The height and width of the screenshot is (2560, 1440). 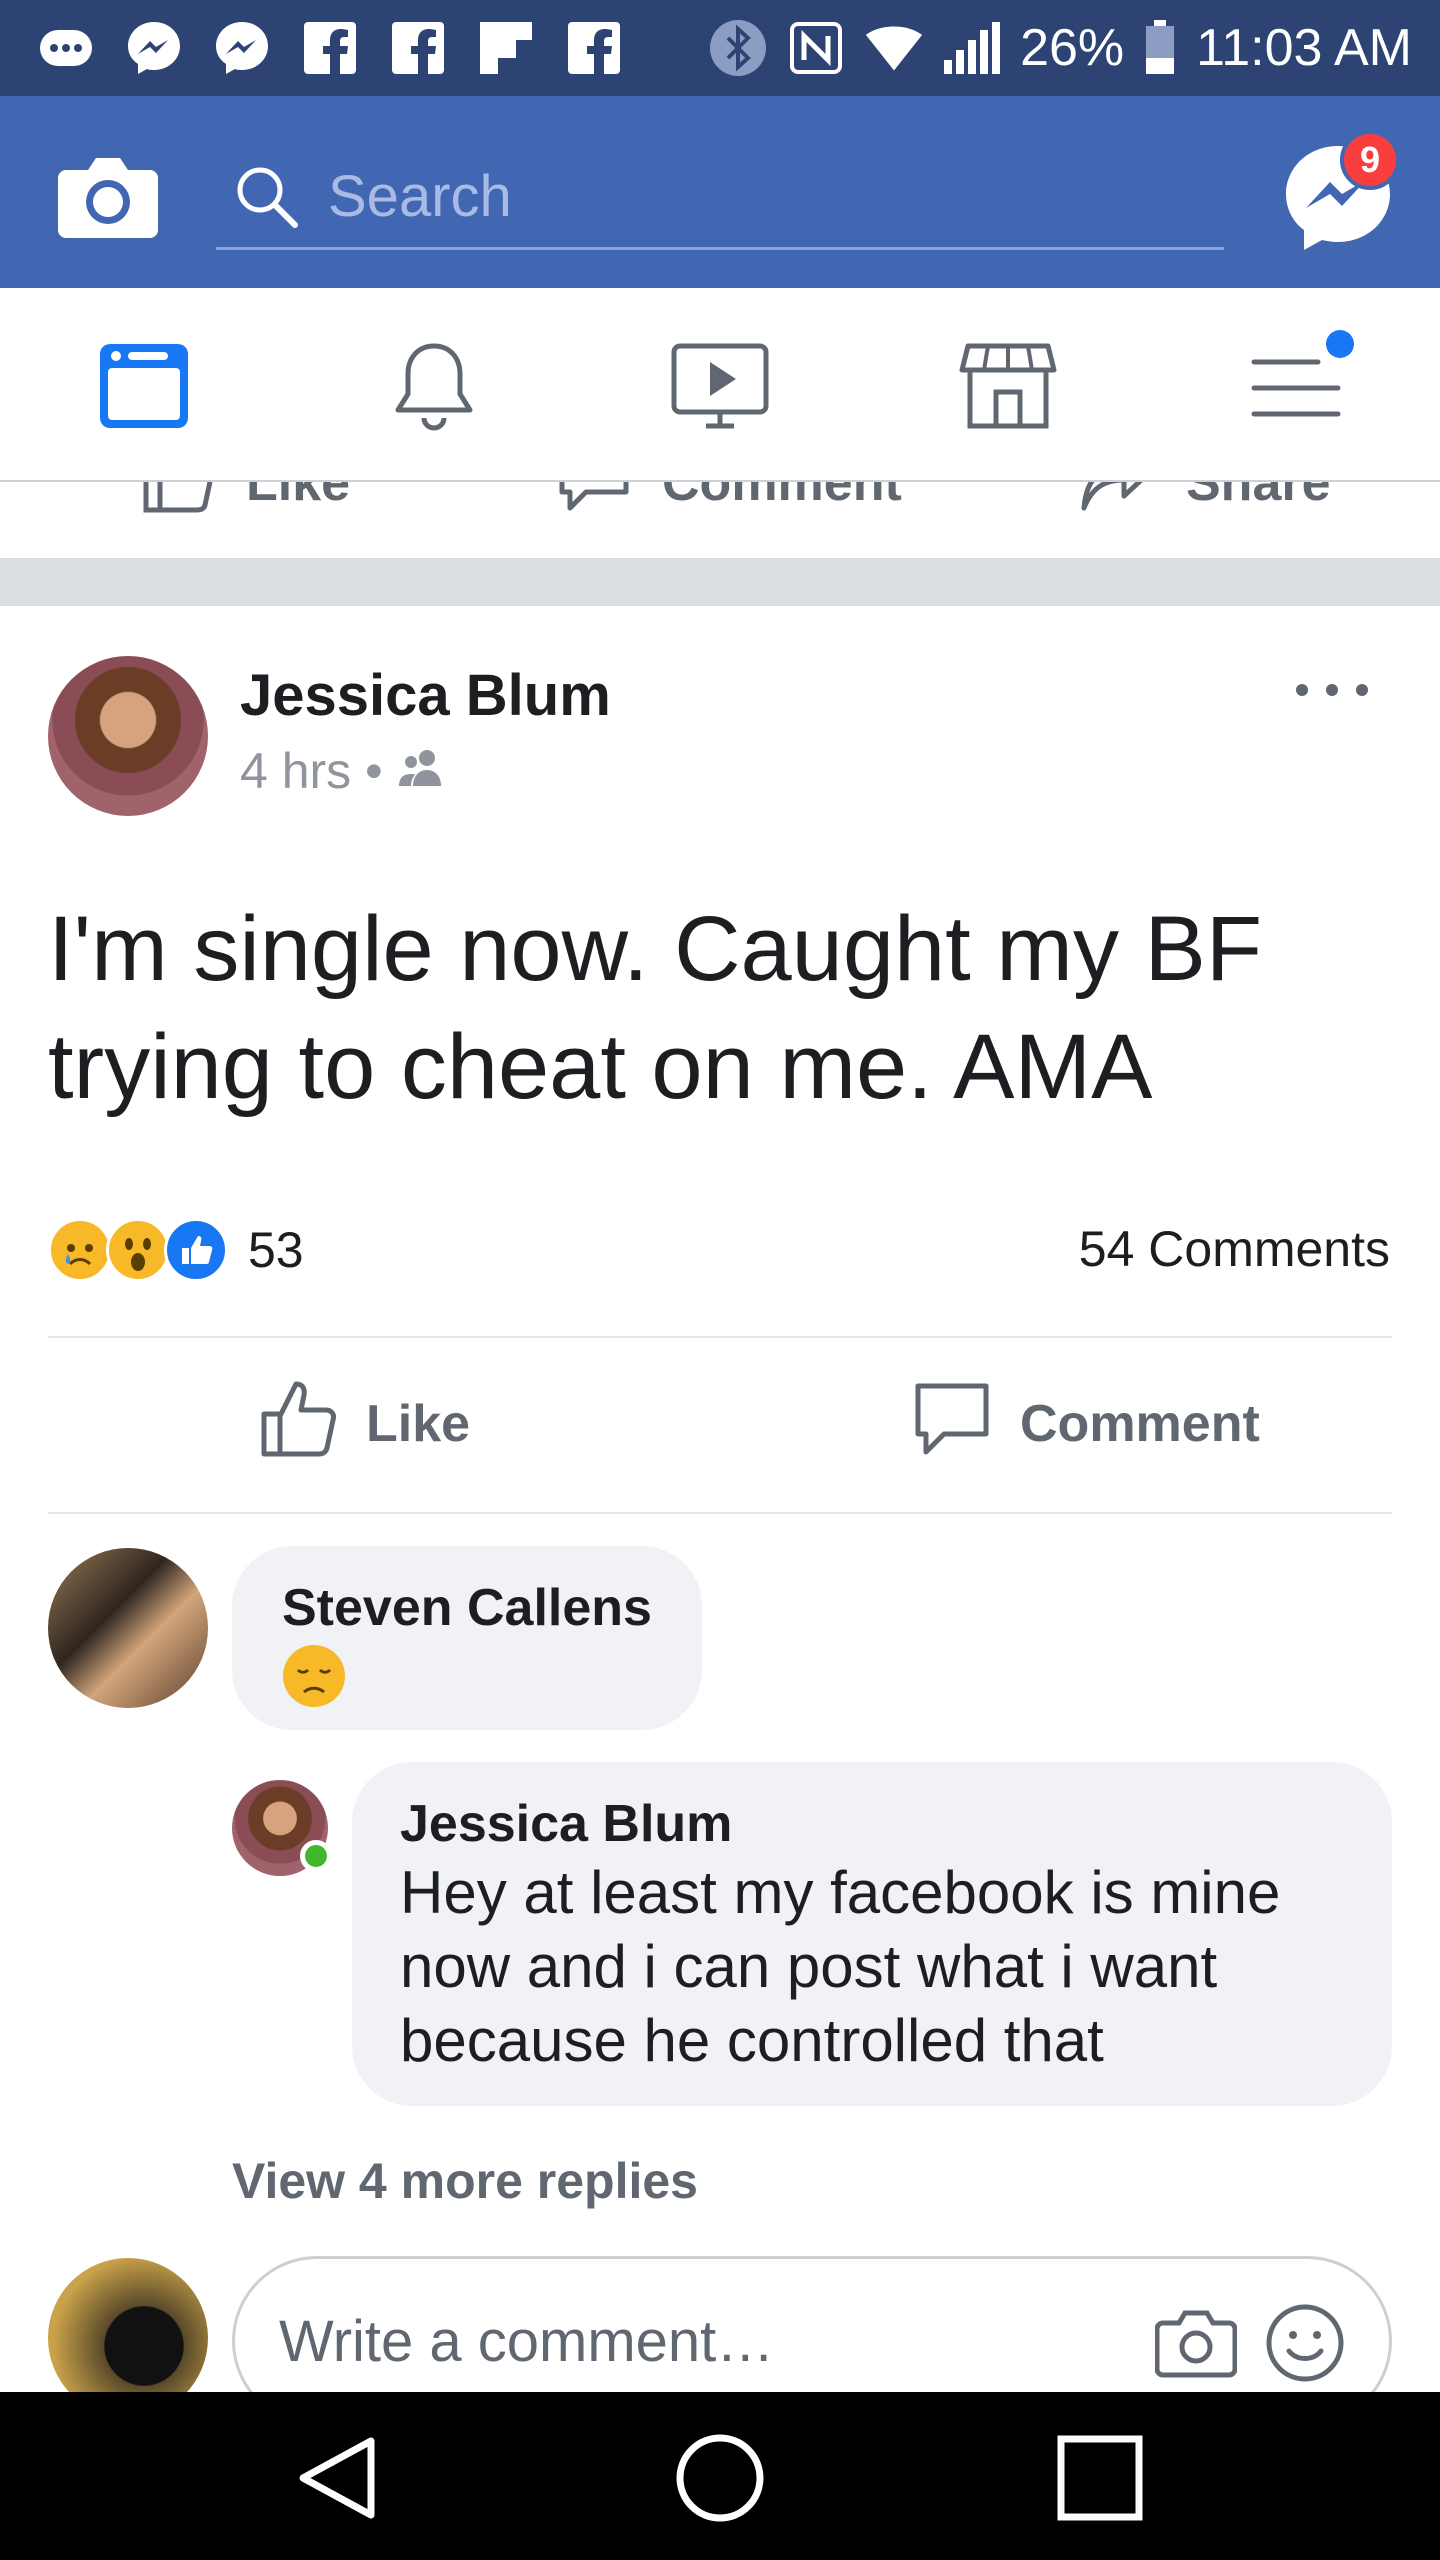 I want to click on prev-comment-button: Comment, so click(x=729, y=504).